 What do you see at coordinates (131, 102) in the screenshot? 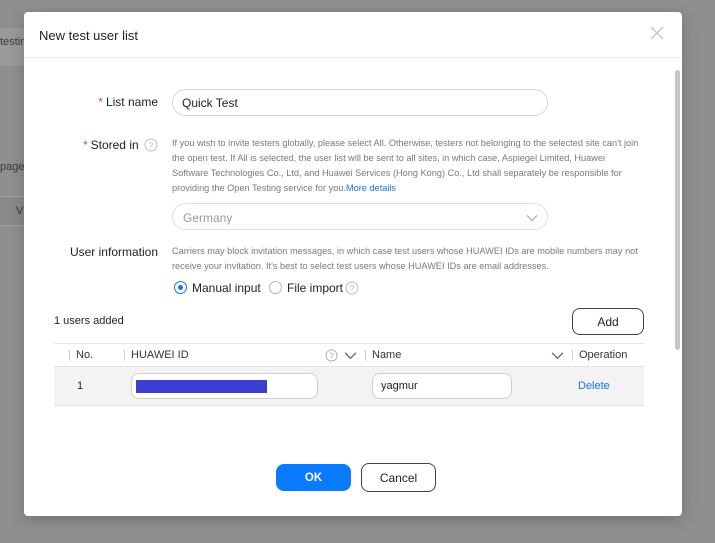
I see `list-name-label-text: List name` at bounding box center [131, 102].